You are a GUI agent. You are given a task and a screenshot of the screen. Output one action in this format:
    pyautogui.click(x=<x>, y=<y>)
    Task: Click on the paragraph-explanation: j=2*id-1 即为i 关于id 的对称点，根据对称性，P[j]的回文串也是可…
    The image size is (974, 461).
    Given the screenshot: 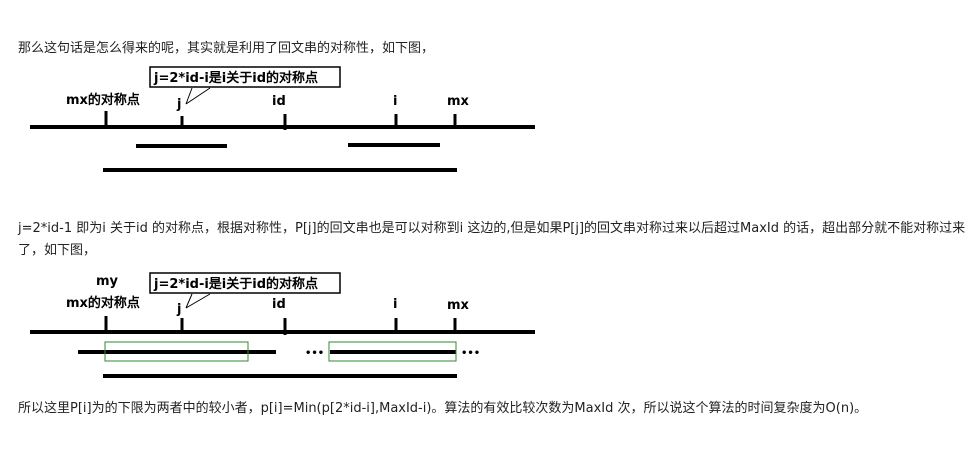 What is the action you would take?
    pyautogui.click(x=492, y=239)
    